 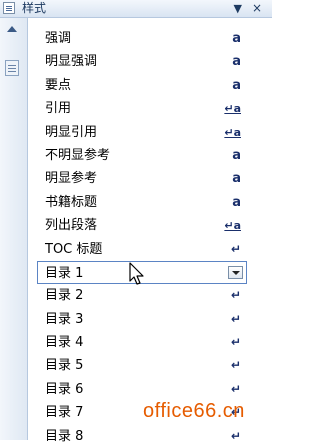 What do you see at coordinates (64, 343) in the screenshot?
I see `style-label: 目录 4` at bounding box center [64, 343].